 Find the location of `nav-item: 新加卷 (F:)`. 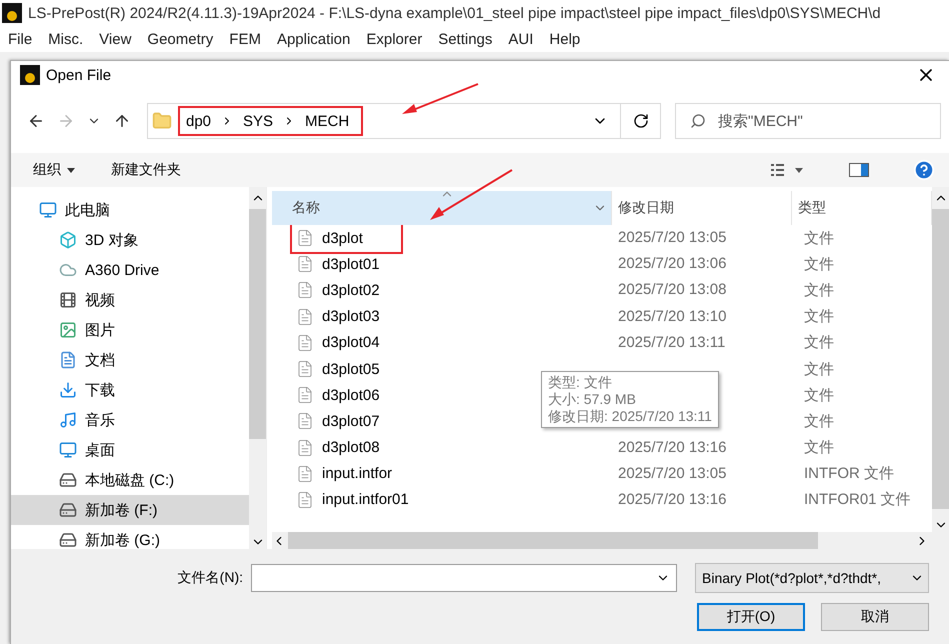

nav-item: 新加卷 (F:) is located at coordinates (130, 510).